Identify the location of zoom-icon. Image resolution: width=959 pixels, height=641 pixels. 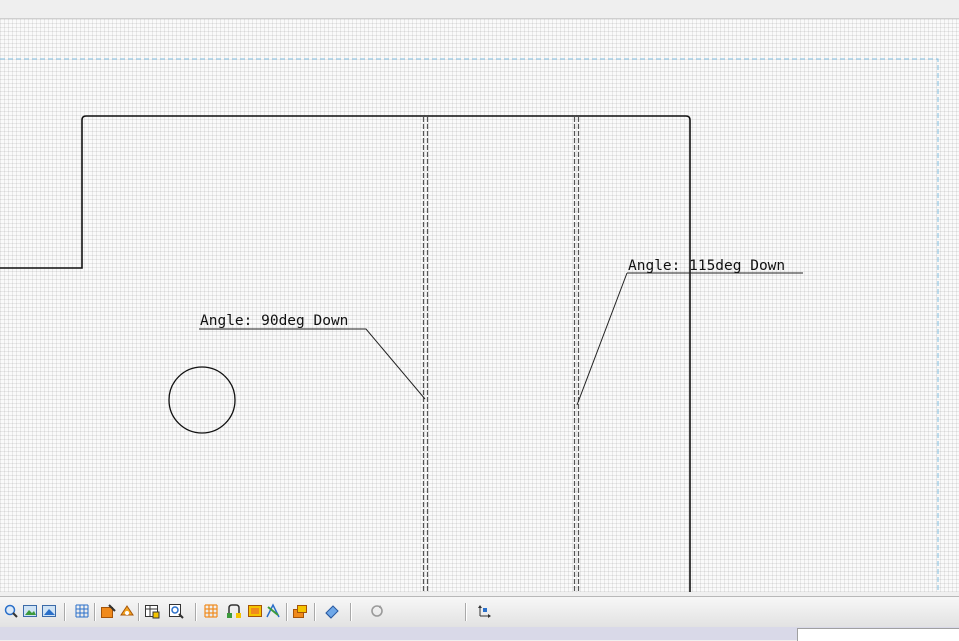
(11, 611).